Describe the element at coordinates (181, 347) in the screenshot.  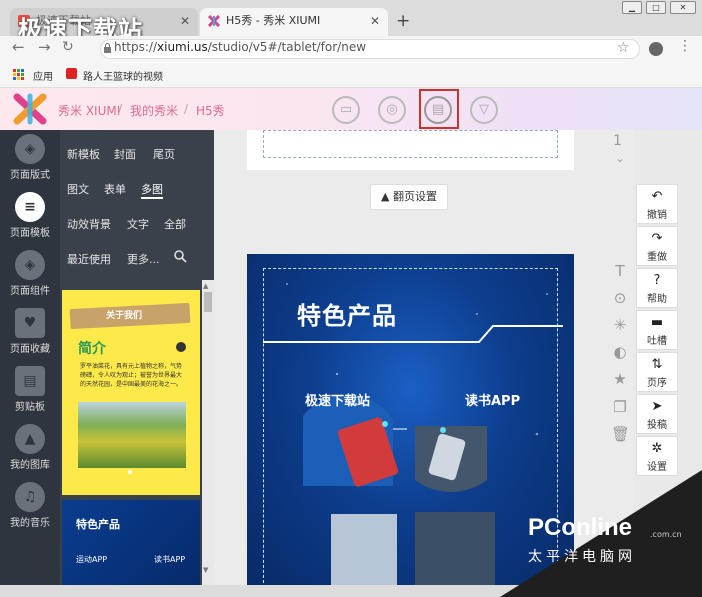
I see `bee-icon` at that location.